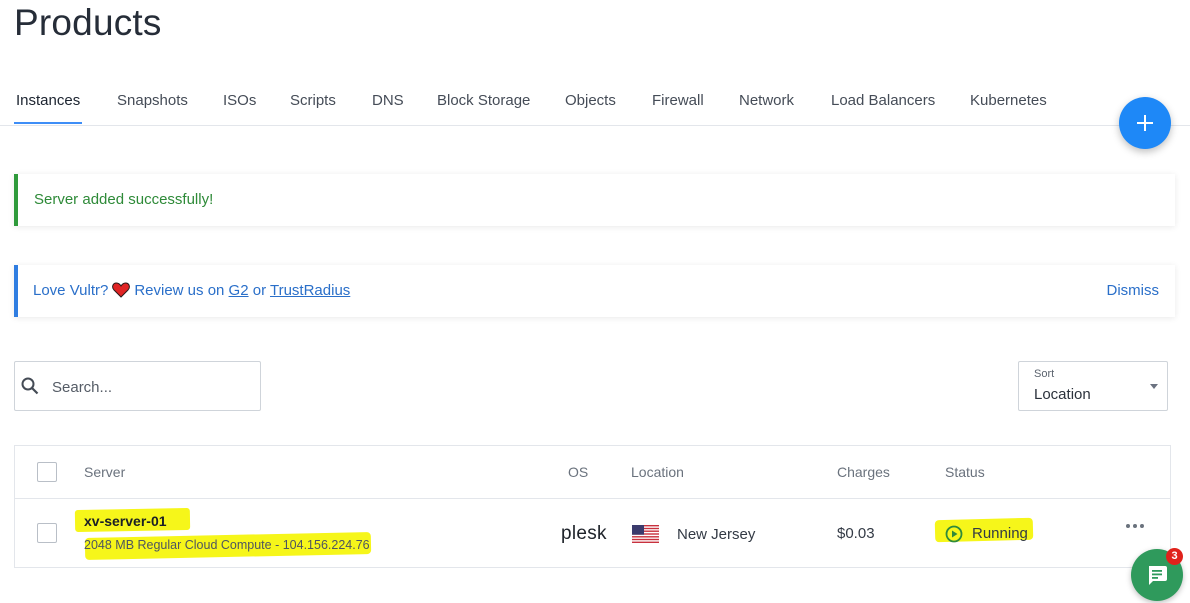  I want to click on search-box, so click(137, 386).